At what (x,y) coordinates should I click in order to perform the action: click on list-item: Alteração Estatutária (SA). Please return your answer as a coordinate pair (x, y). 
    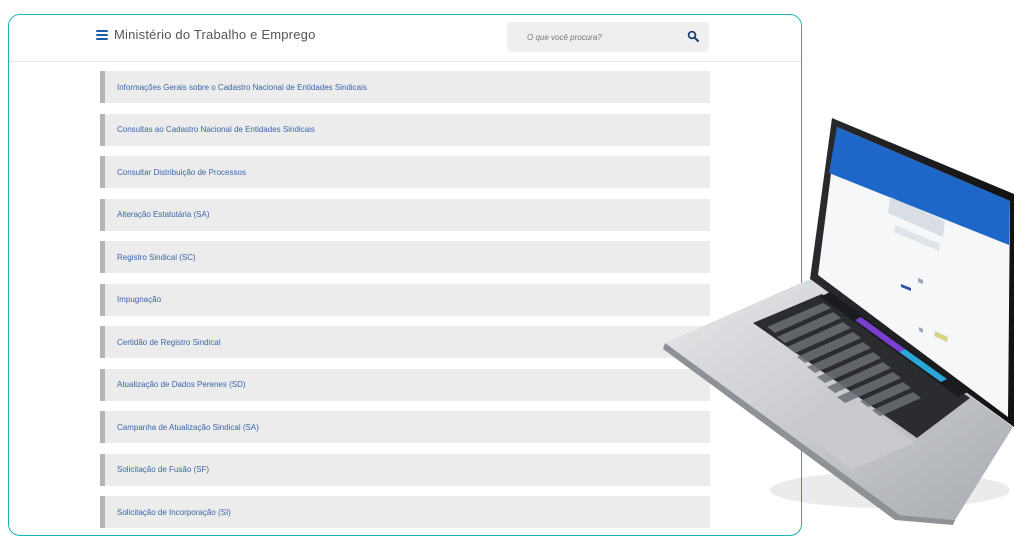
    Looking at the image, I should click on (405, 214).